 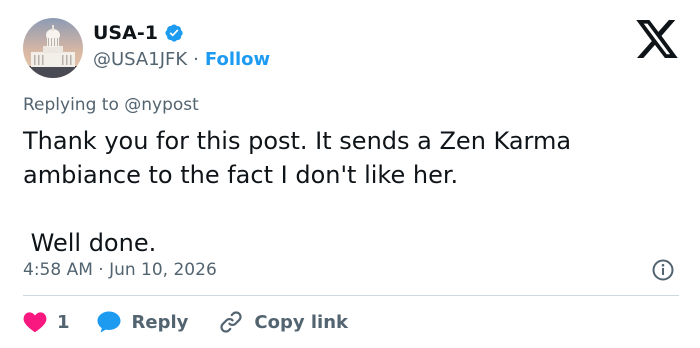 What do you see at coordinates (657, 39) in the screenshot?
I see `x-logo-icon` at bounding box center [657, 39].